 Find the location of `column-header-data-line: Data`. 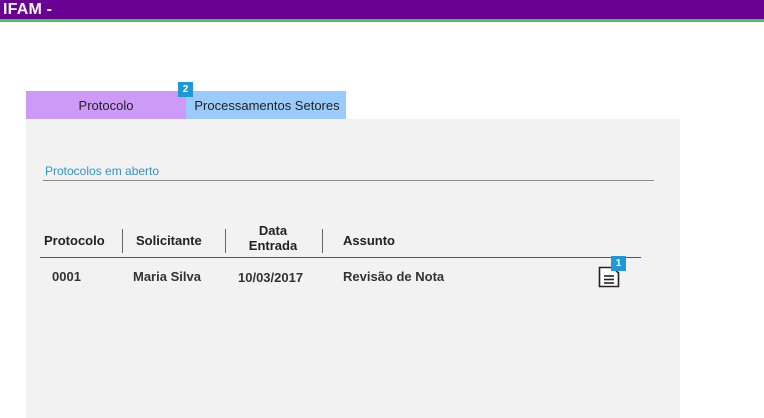

column-header-data-line: Data is located at coordinates (273, 230).